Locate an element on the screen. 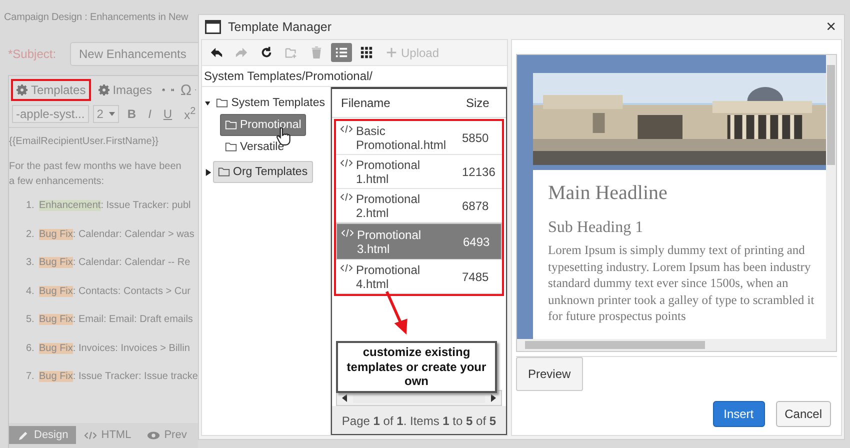 The height and width of the screenshot is (448, 850). close-button: × is located at coordinates (831, 27).